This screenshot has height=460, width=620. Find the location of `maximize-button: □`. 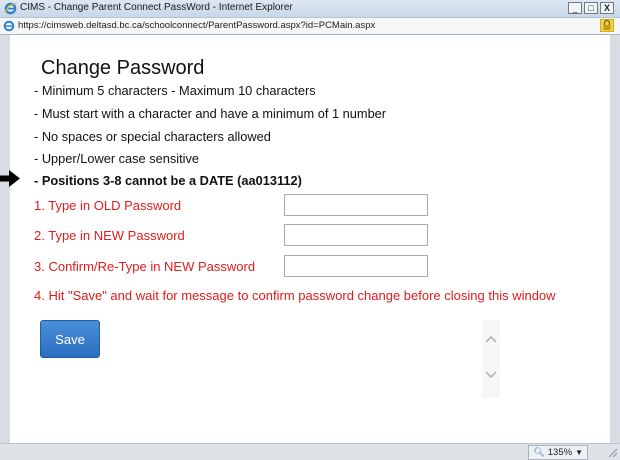

maximize-button: □ is located at coordinates (591, 8).